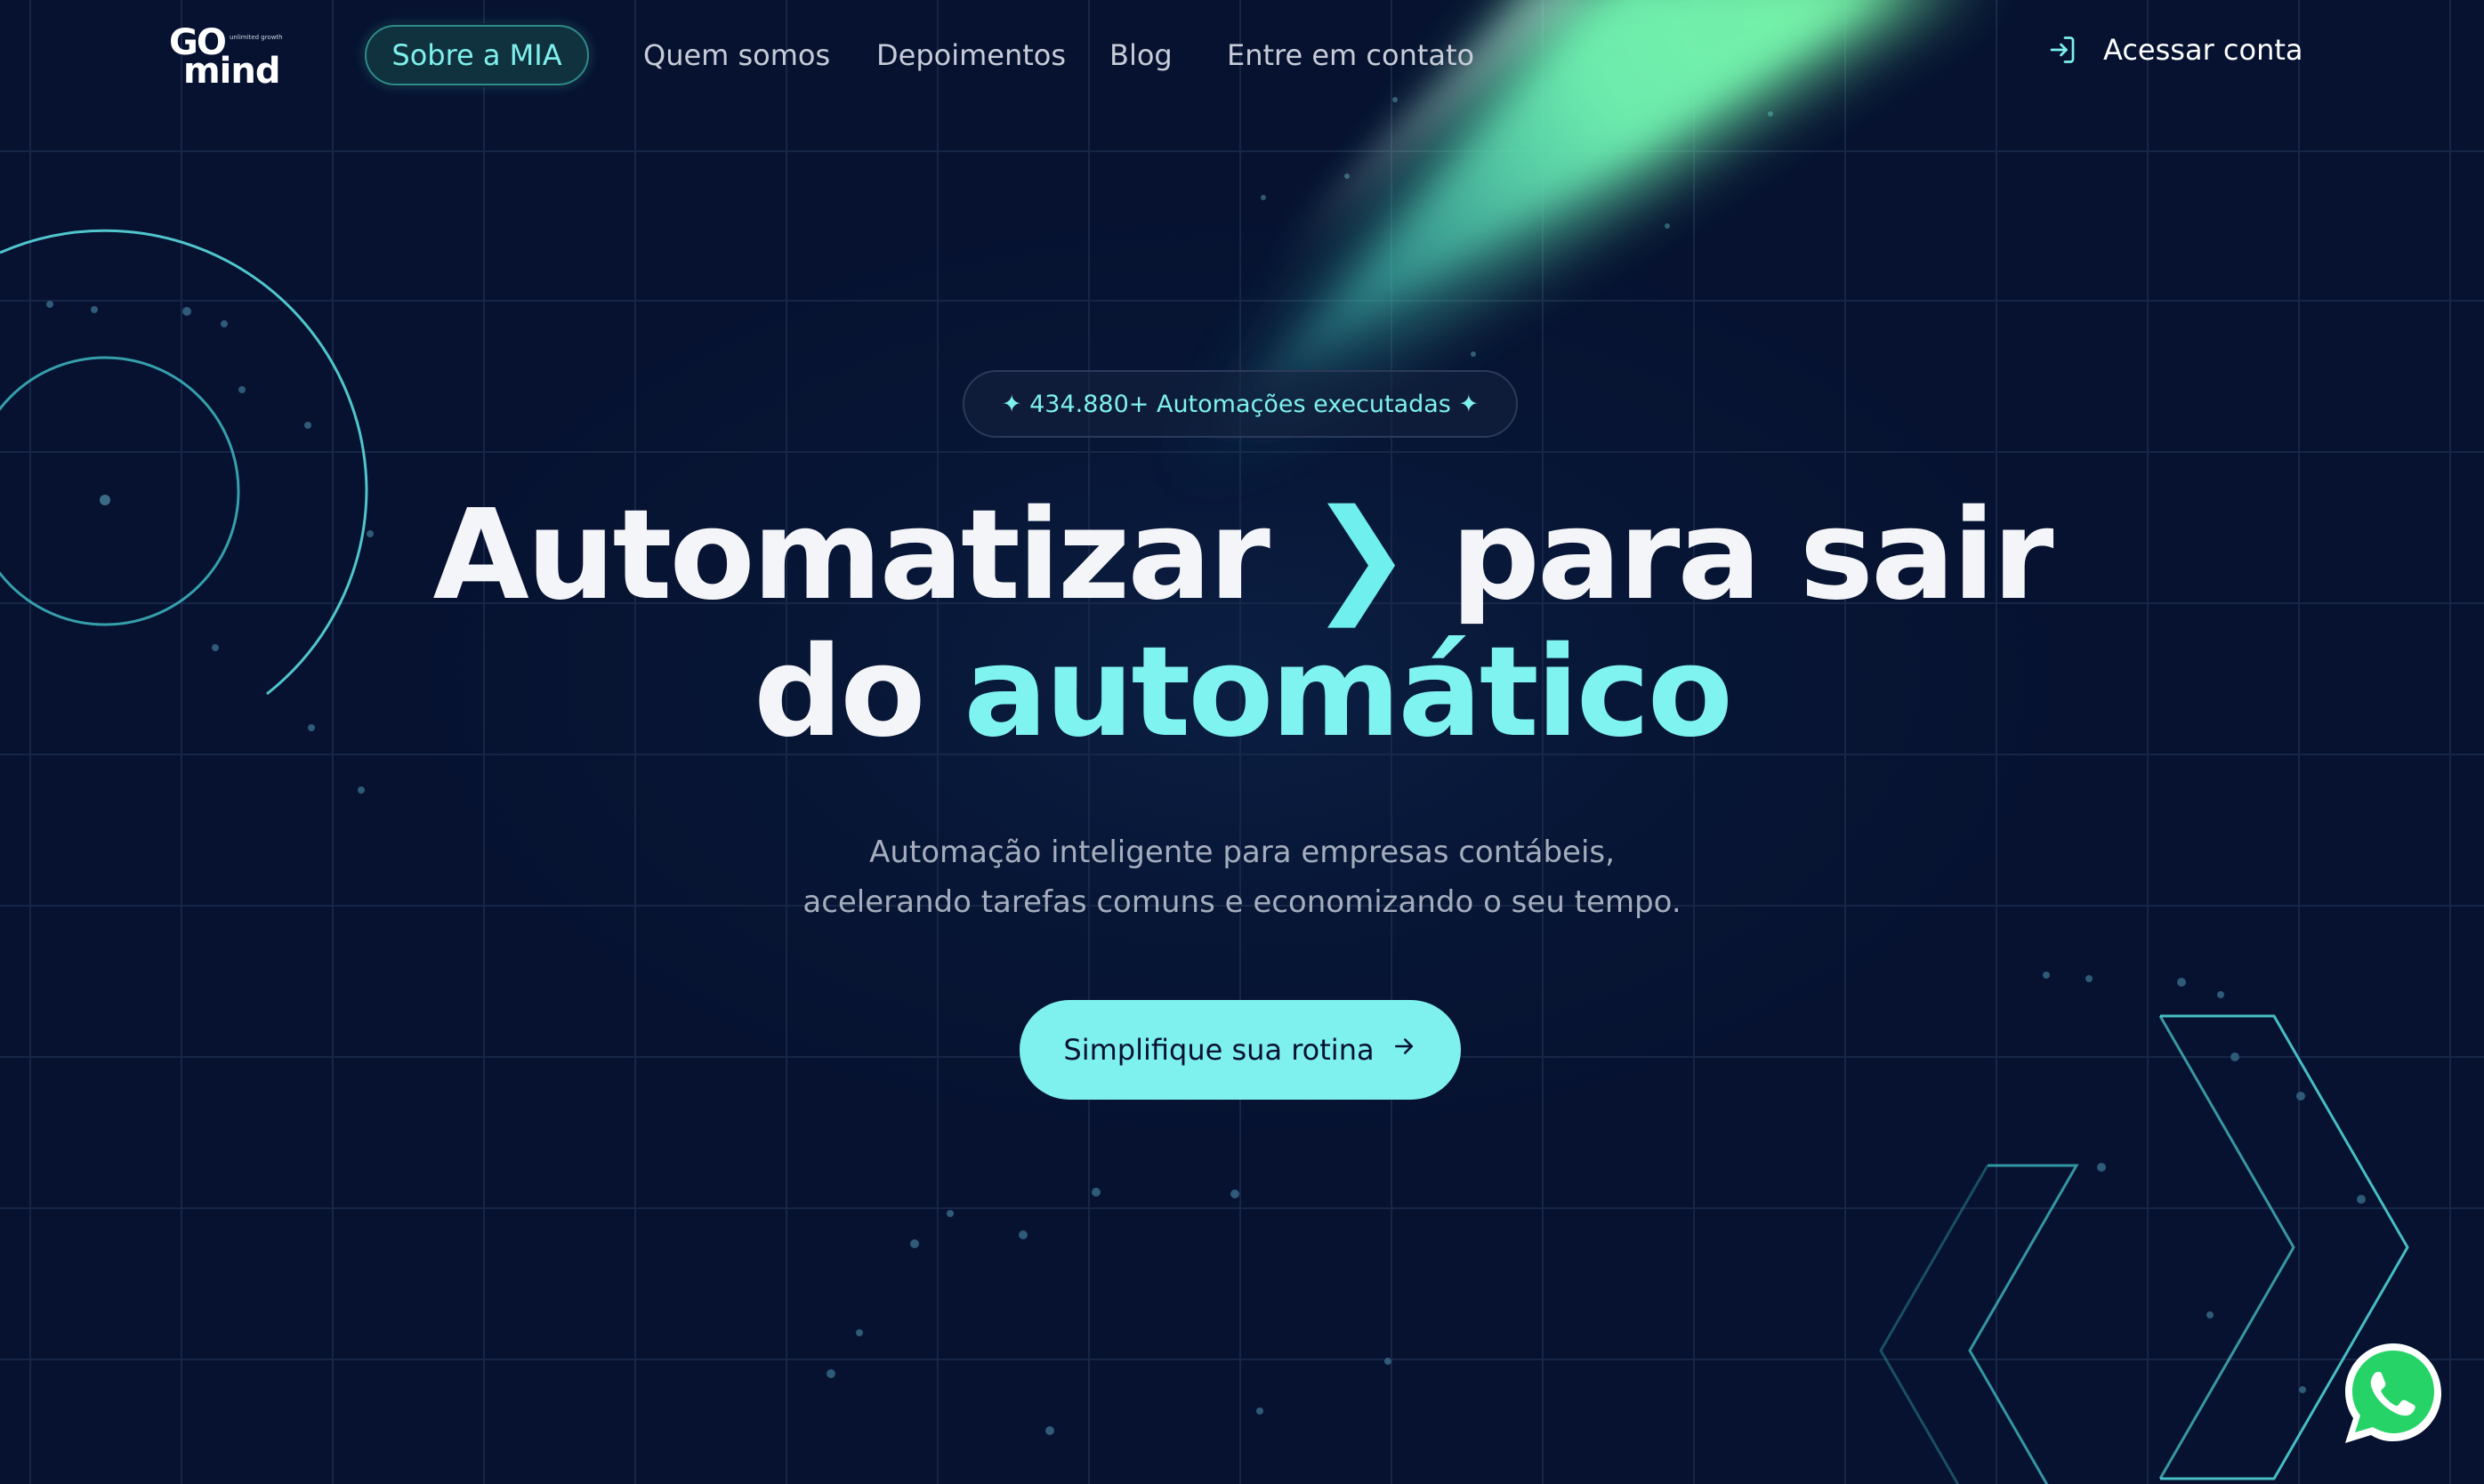 Image resolution: width=2484 pixels, height=1484 pixels. What do you see at coordinates (1360, 555) in the screenshot?
I see `chevron-right-icon: ❯` at bounding box center [1360, 555].